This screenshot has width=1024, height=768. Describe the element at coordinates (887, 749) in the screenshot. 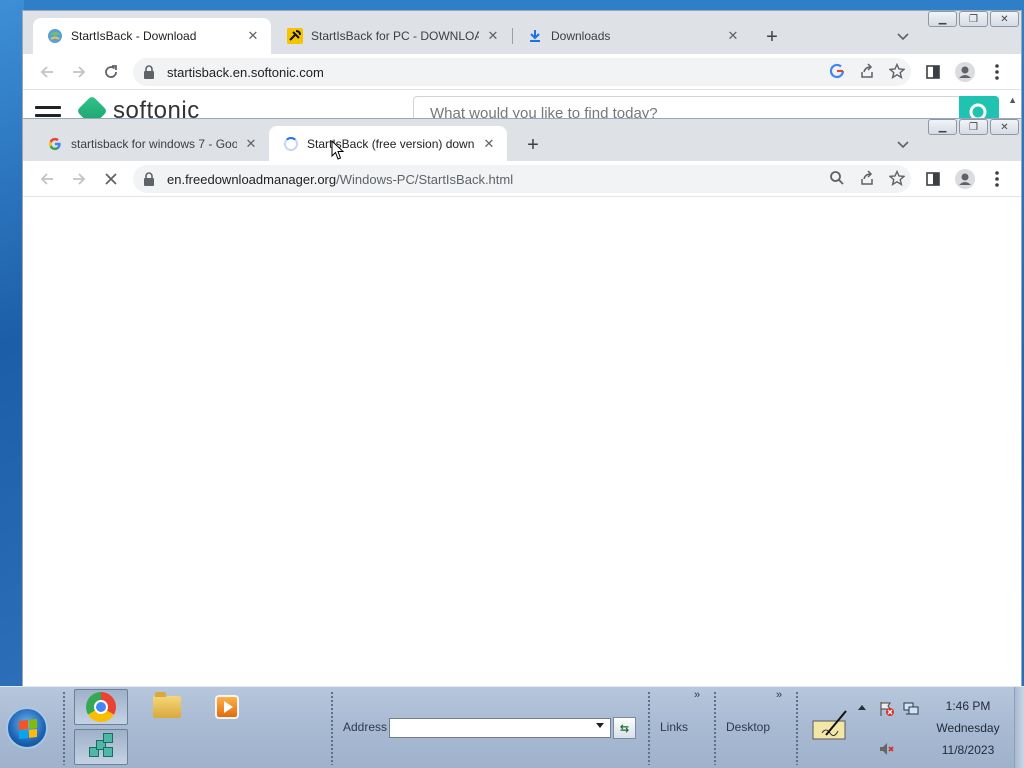

I see `volume-muted-icon` at that location.